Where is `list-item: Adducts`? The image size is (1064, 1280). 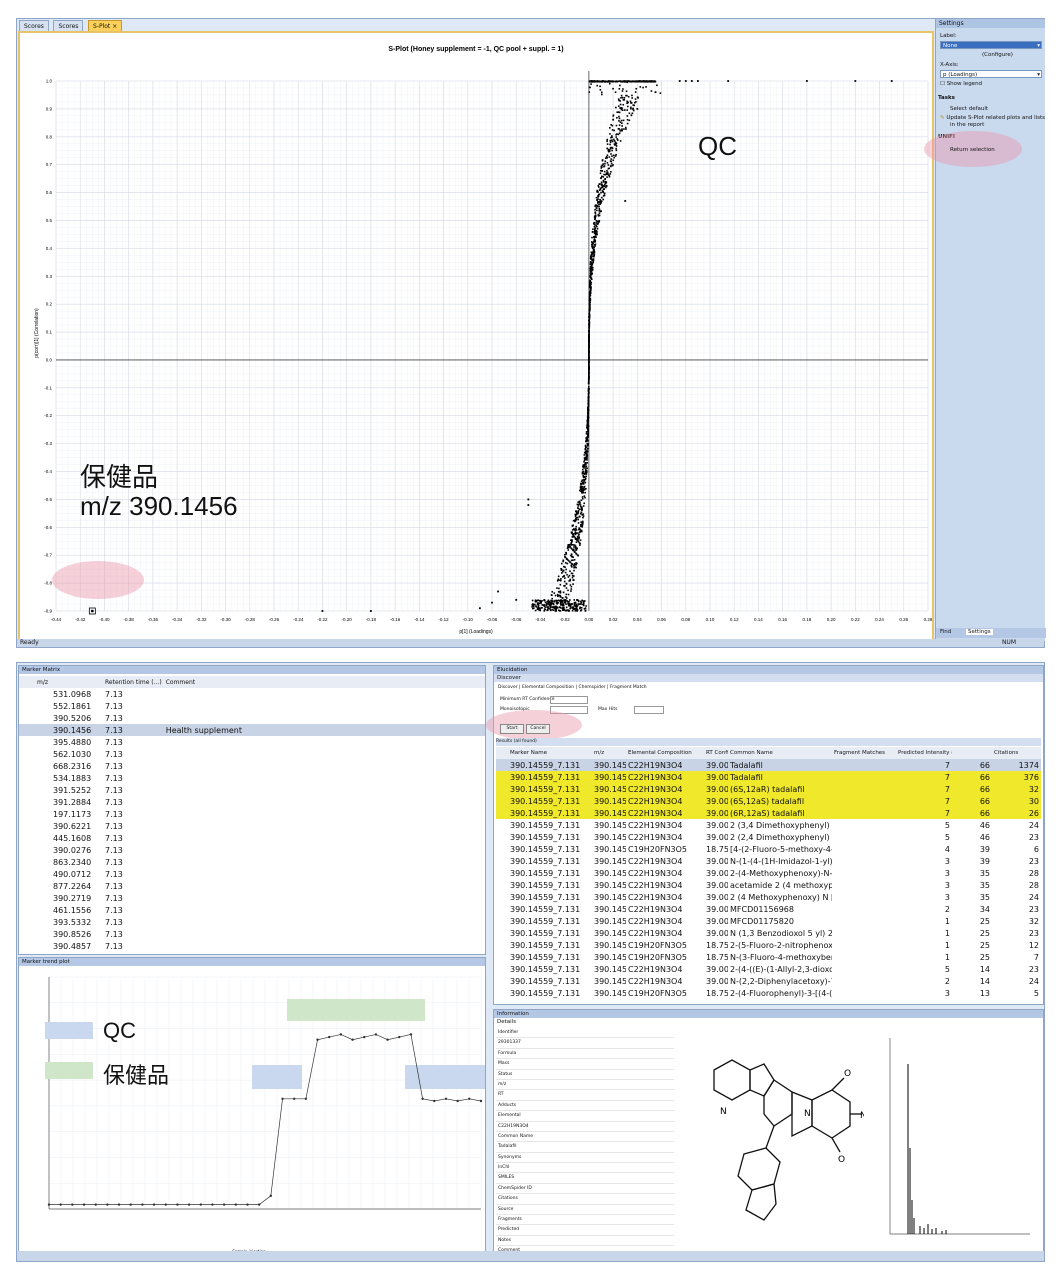 list-item: Adducts is located at coordinates (585, 1106).